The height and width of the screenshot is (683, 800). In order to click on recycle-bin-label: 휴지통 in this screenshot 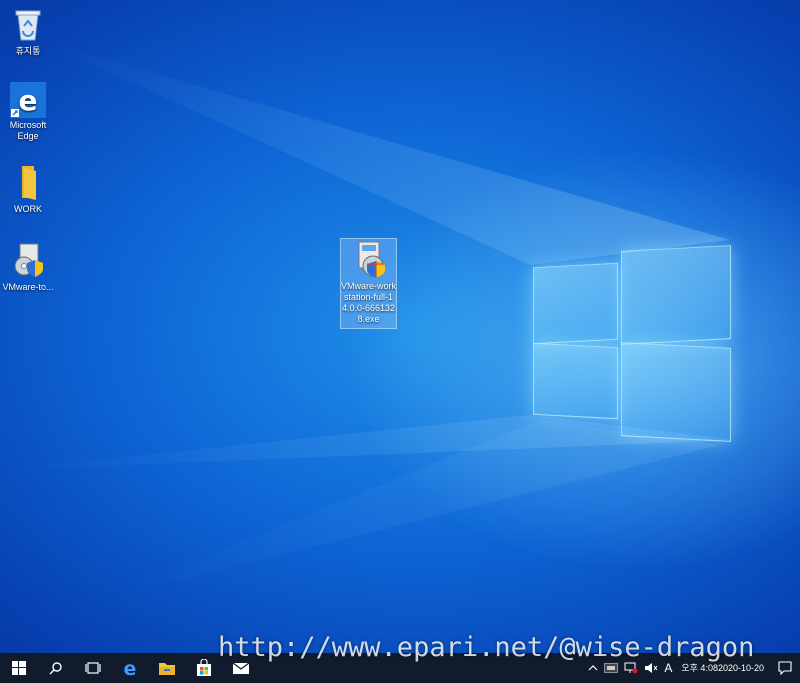, I will do `click(28, 51)`.